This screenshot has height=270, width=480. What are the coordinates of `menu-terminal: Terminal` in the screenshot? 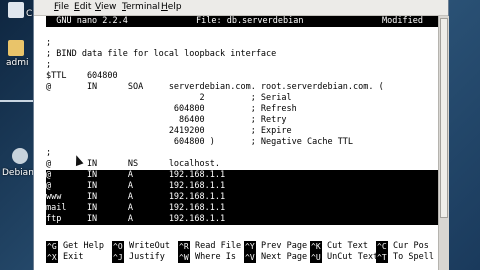 It's located at (141, 7).